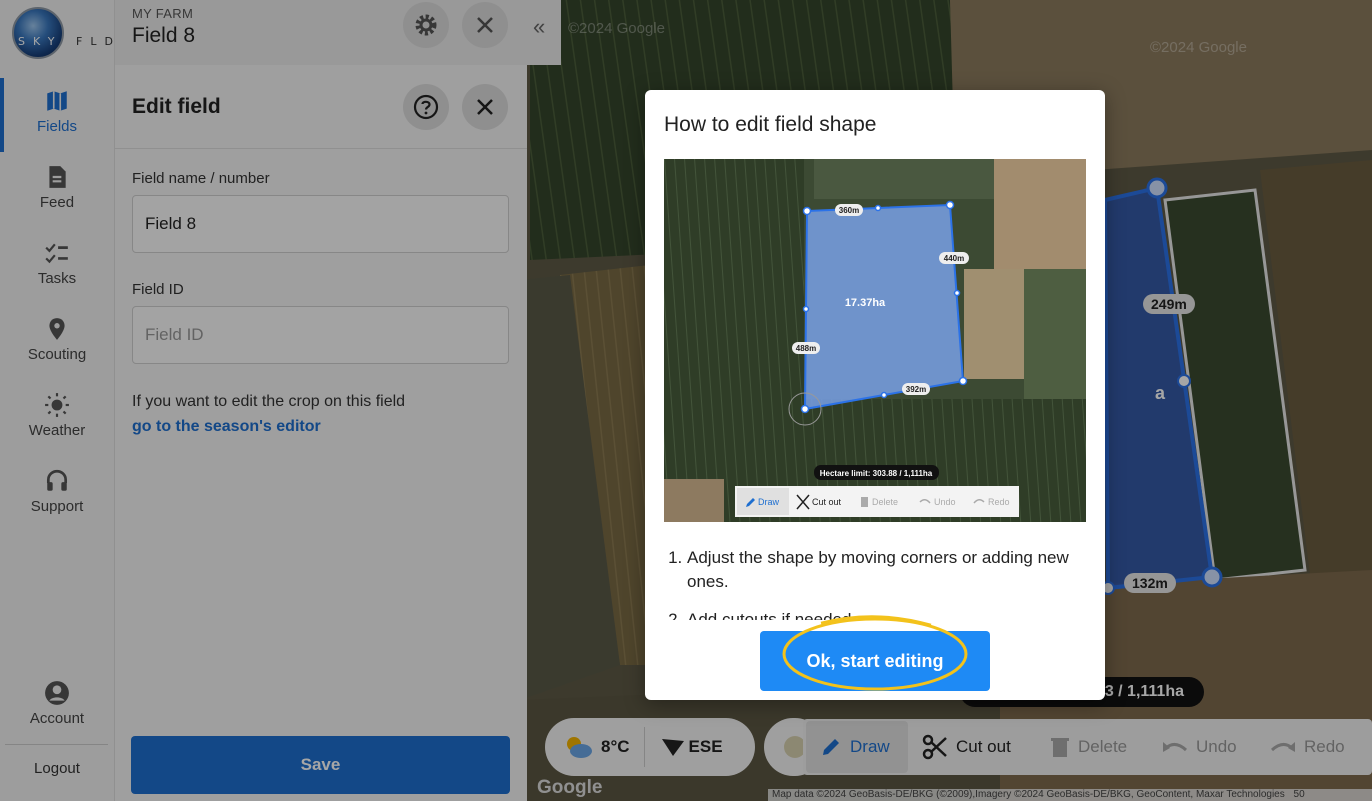 The image size is (1372, 801). I want to click on wind-direction-icon, so click(672, 747).